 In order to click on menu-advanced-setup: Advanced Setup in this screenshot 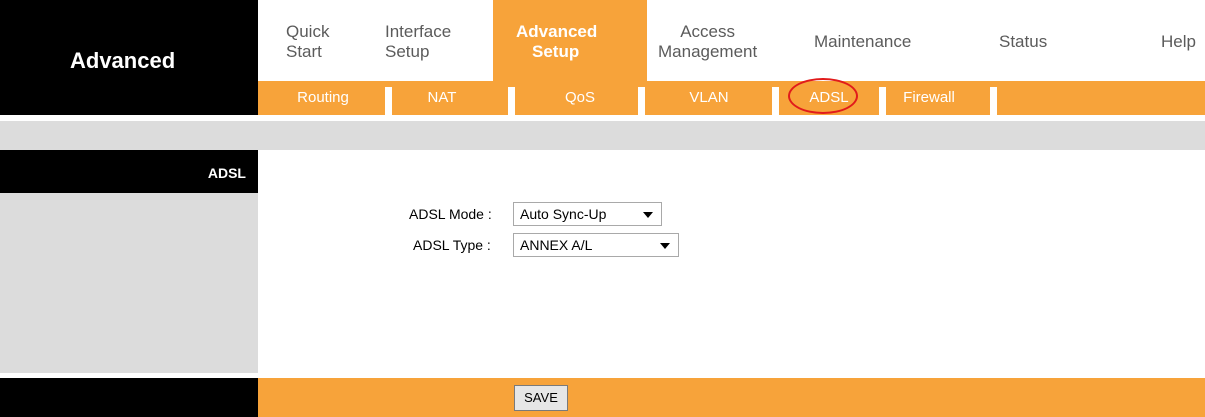, I will do `click(570, 40)`.